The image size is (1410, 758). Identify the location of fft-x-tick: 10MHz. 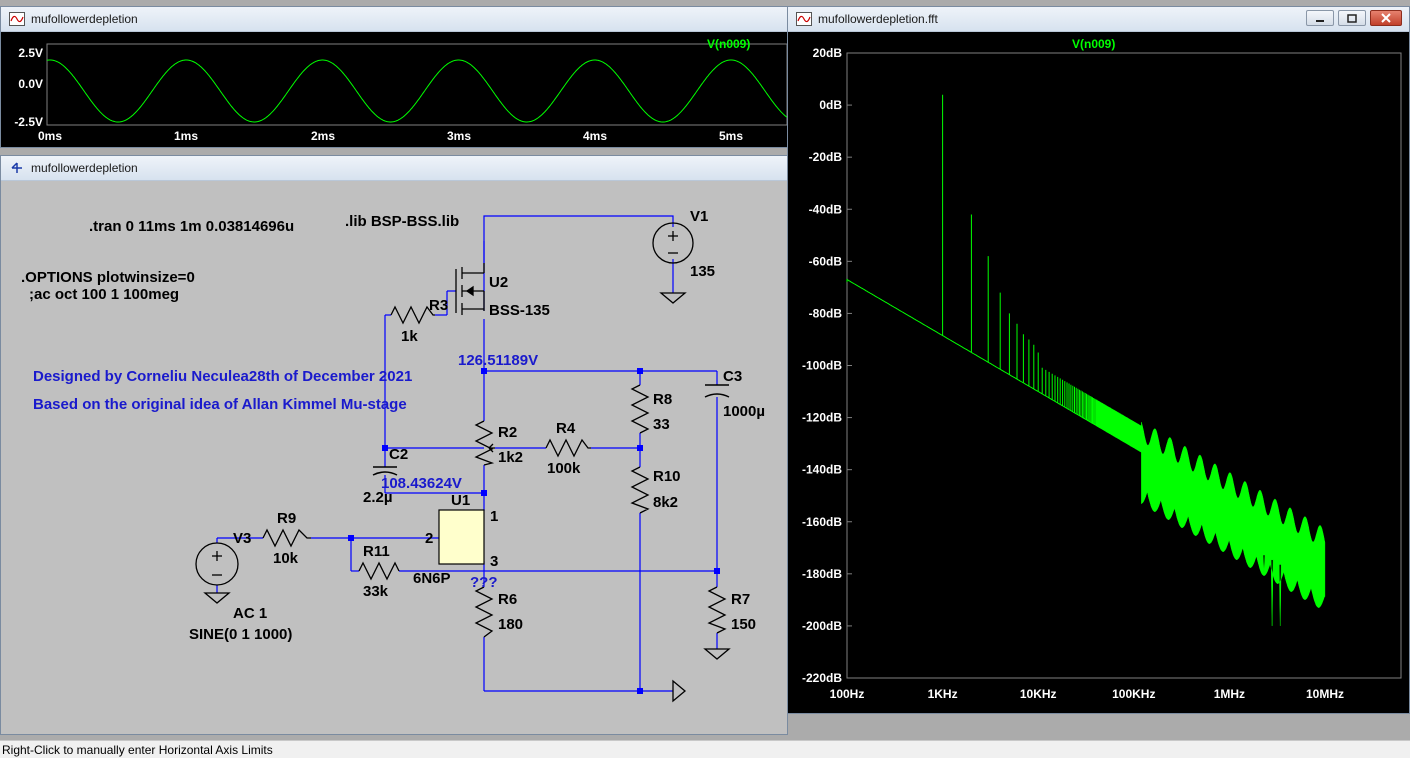
(1325, 694).